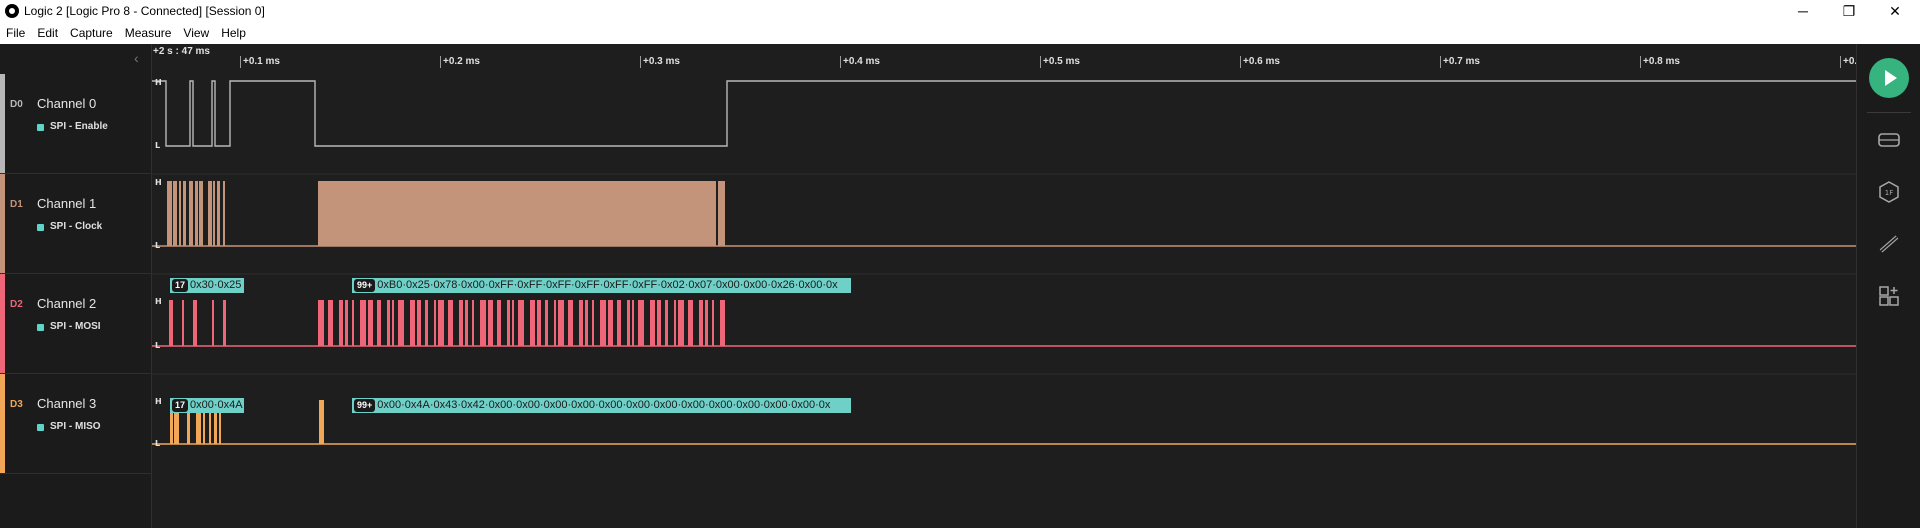  Describe the element at coordinates (66, 403) in the screenshot. I see `channel-name: Channel 3` at that location.